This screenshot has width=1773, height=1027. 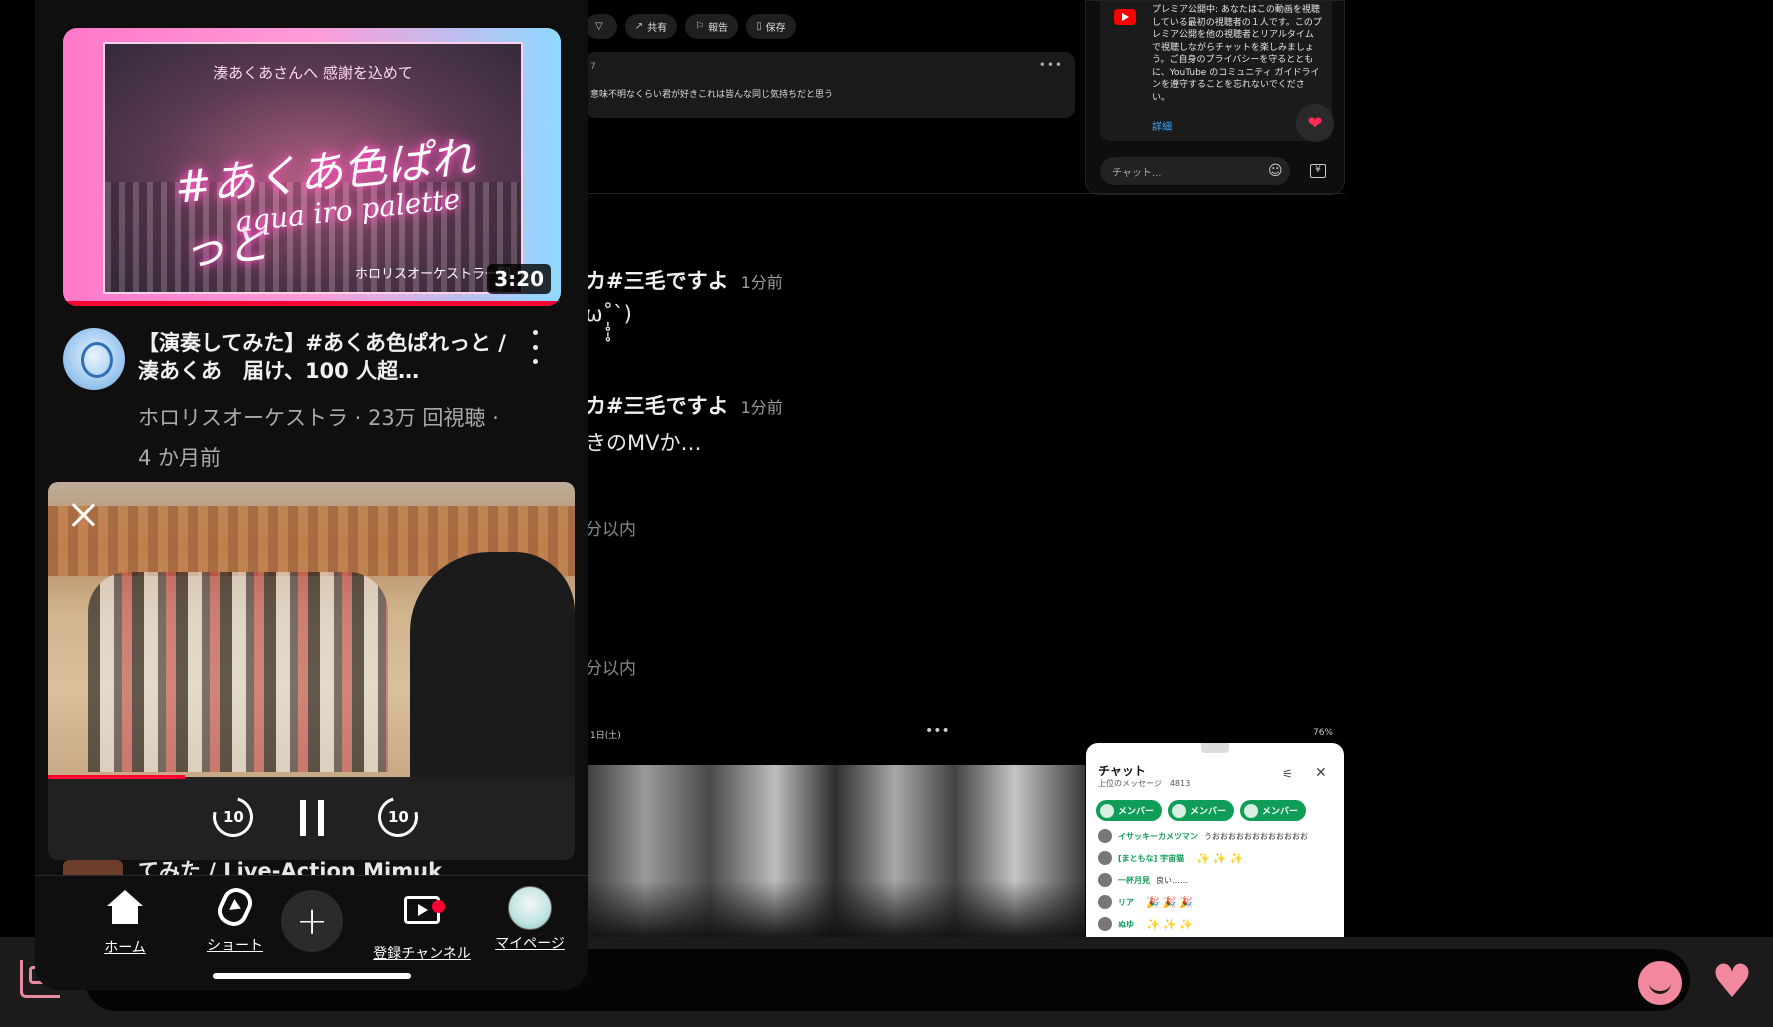 What do you see at coordinates (1218, 836) in the screenshot?
I see `chat-line: イサッキーカメツマン うおおおおおおおおおおおお` at bounding box center [1218, 836].